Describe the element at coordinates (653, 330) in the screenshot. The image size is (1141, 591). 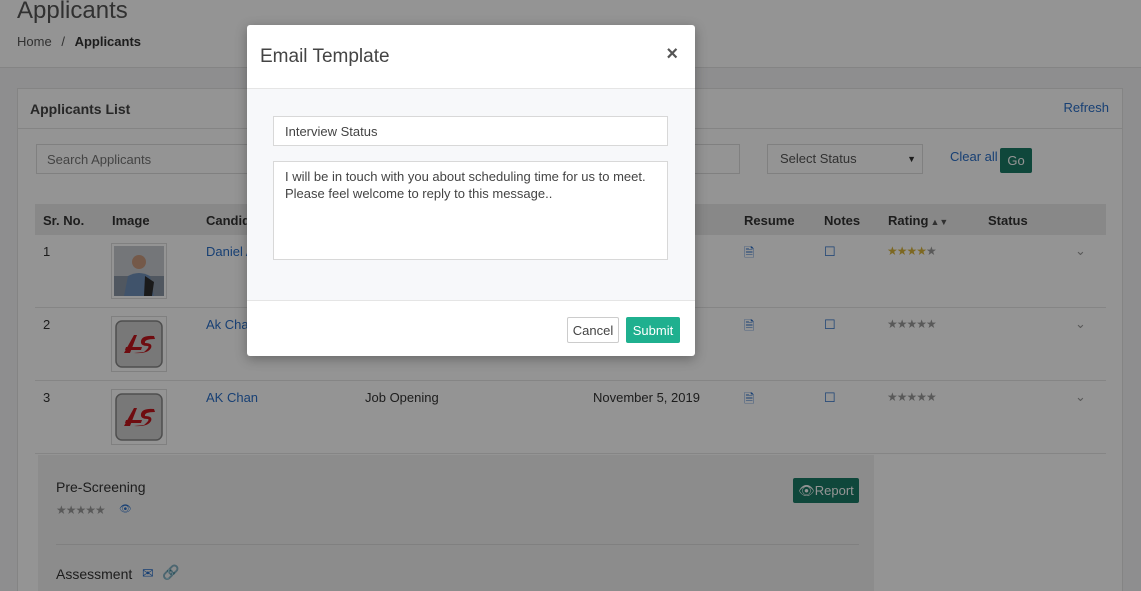
I see `submit-button: Submit` at that location.